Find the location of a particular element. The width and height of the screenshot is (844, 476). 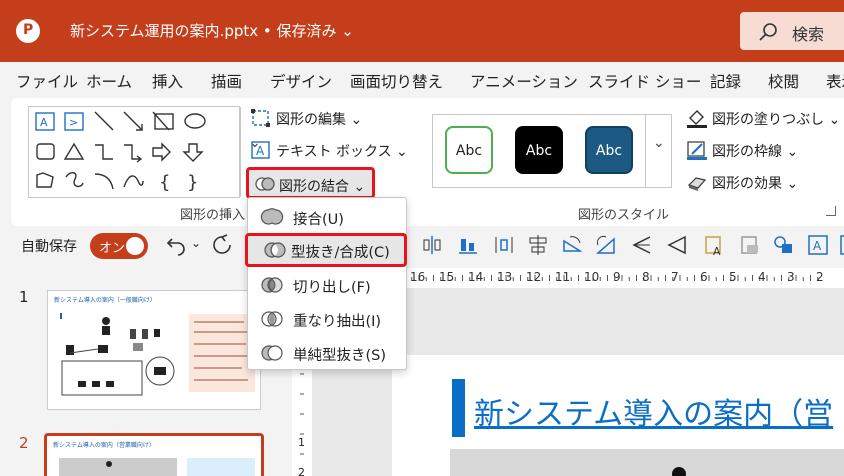

shape-effects-icon is located at coordinates (697, 184).